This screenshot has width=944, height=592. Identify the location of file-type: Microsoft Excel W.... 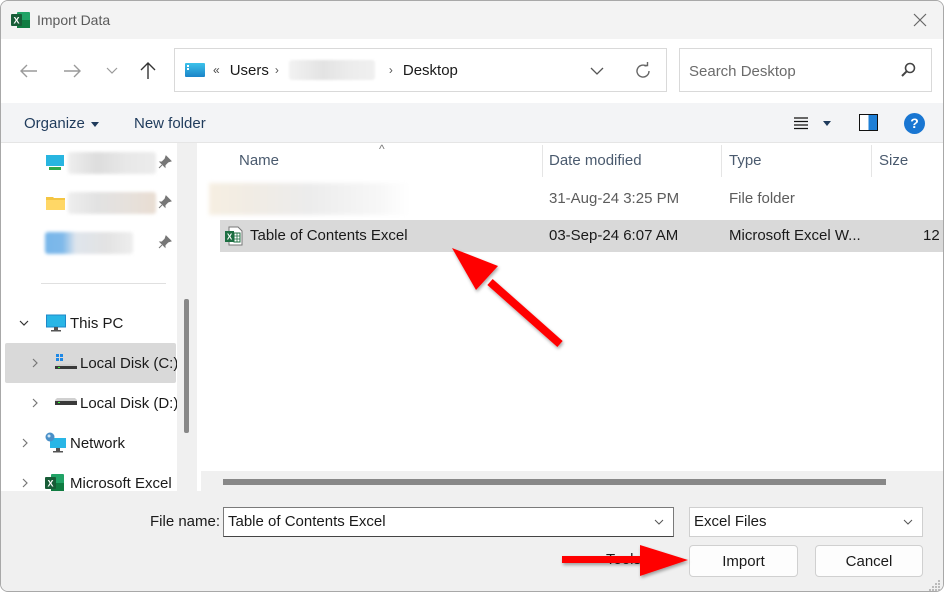
(795, 235).